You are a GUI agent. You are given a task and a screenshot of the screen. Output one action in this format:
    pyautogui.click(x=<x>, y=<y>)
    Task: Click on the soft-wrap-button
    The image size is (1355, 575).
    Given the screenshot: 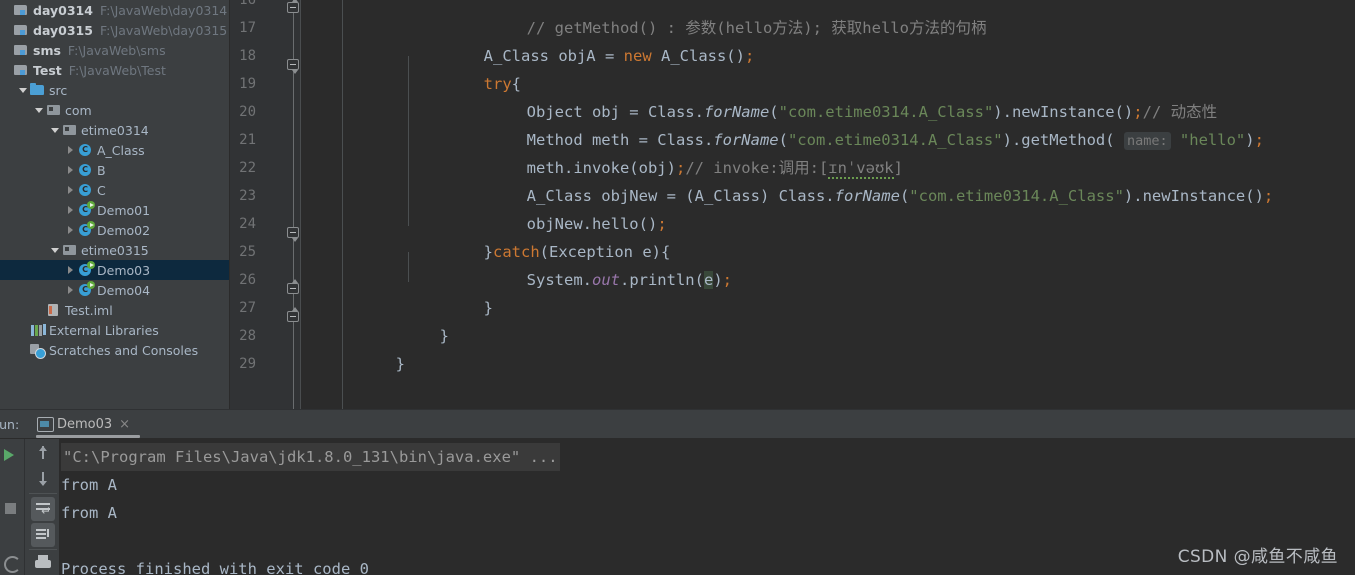 What is the action you would take?
    pyautogui.click(x=43, y=509)
    